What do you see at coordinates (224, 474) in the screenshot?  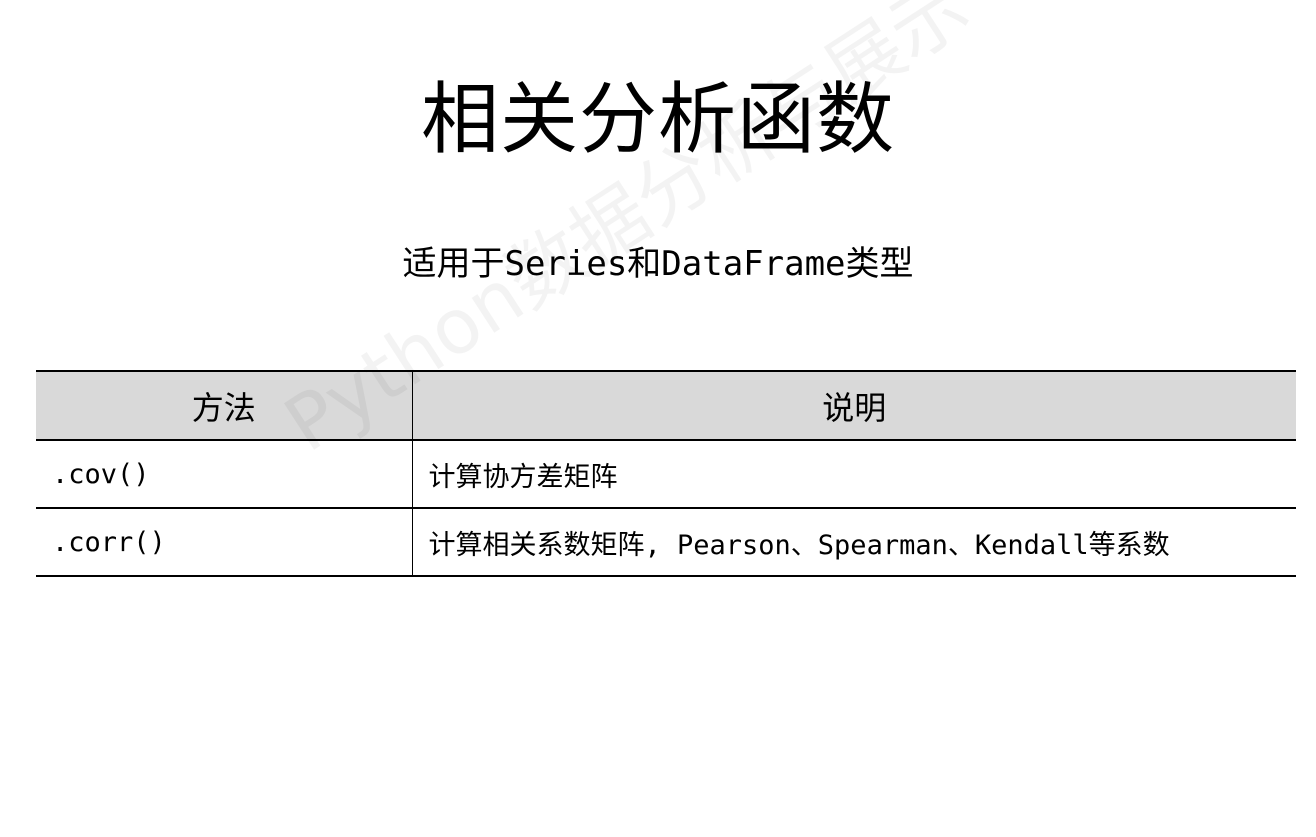 I see `method-name-cell: .cov()` at bounding box center [224, 474].